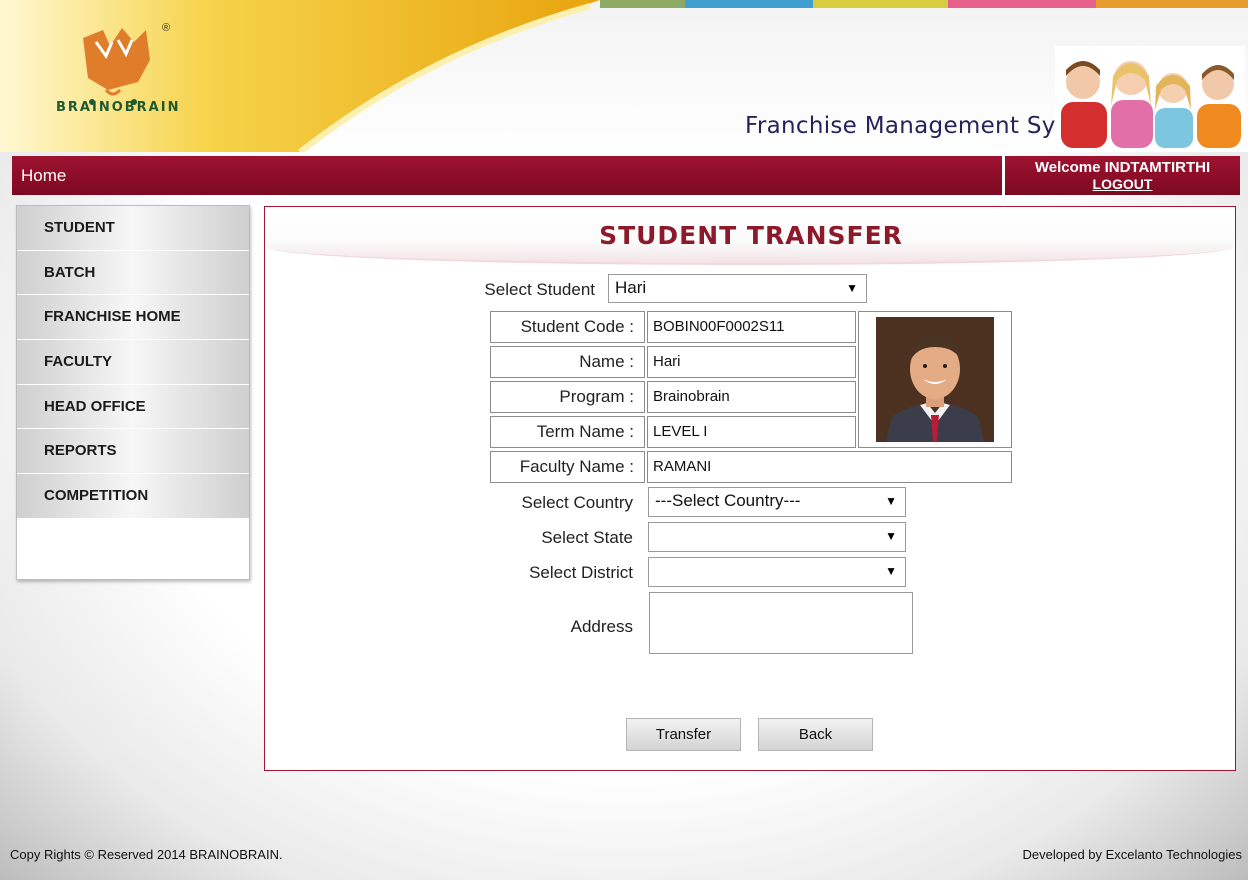  I want to click on program-label: Program :, so click(596, 396).